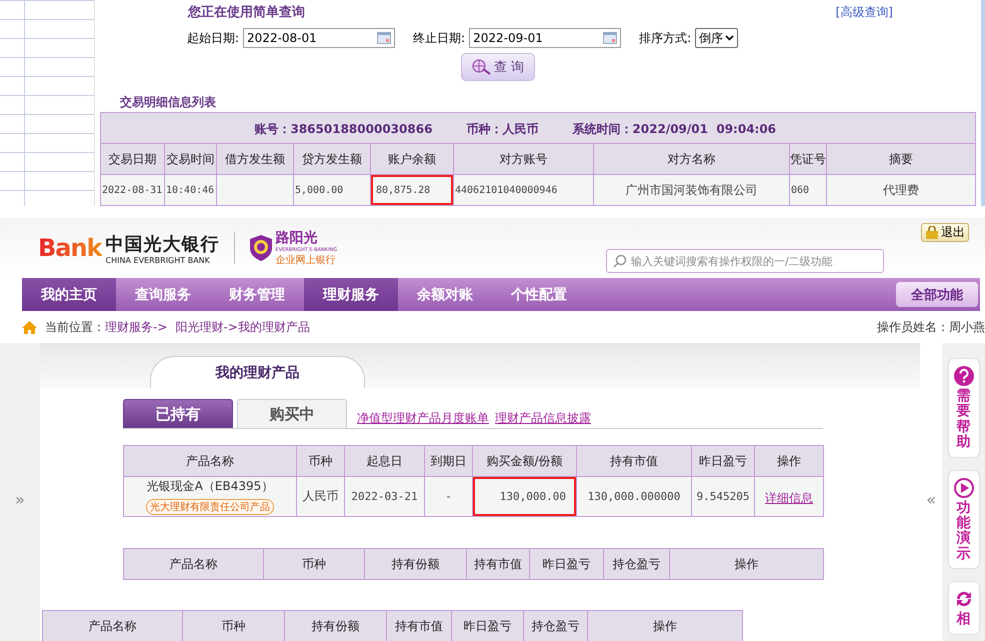  Describe the element at coordinates (29, 327) in the screenshot. I see `home-icon` at that location.